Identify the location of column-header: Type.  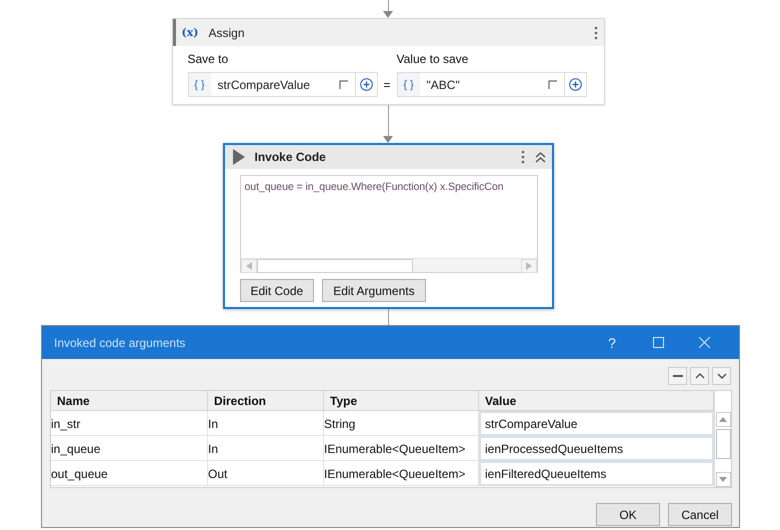
(401, 401).